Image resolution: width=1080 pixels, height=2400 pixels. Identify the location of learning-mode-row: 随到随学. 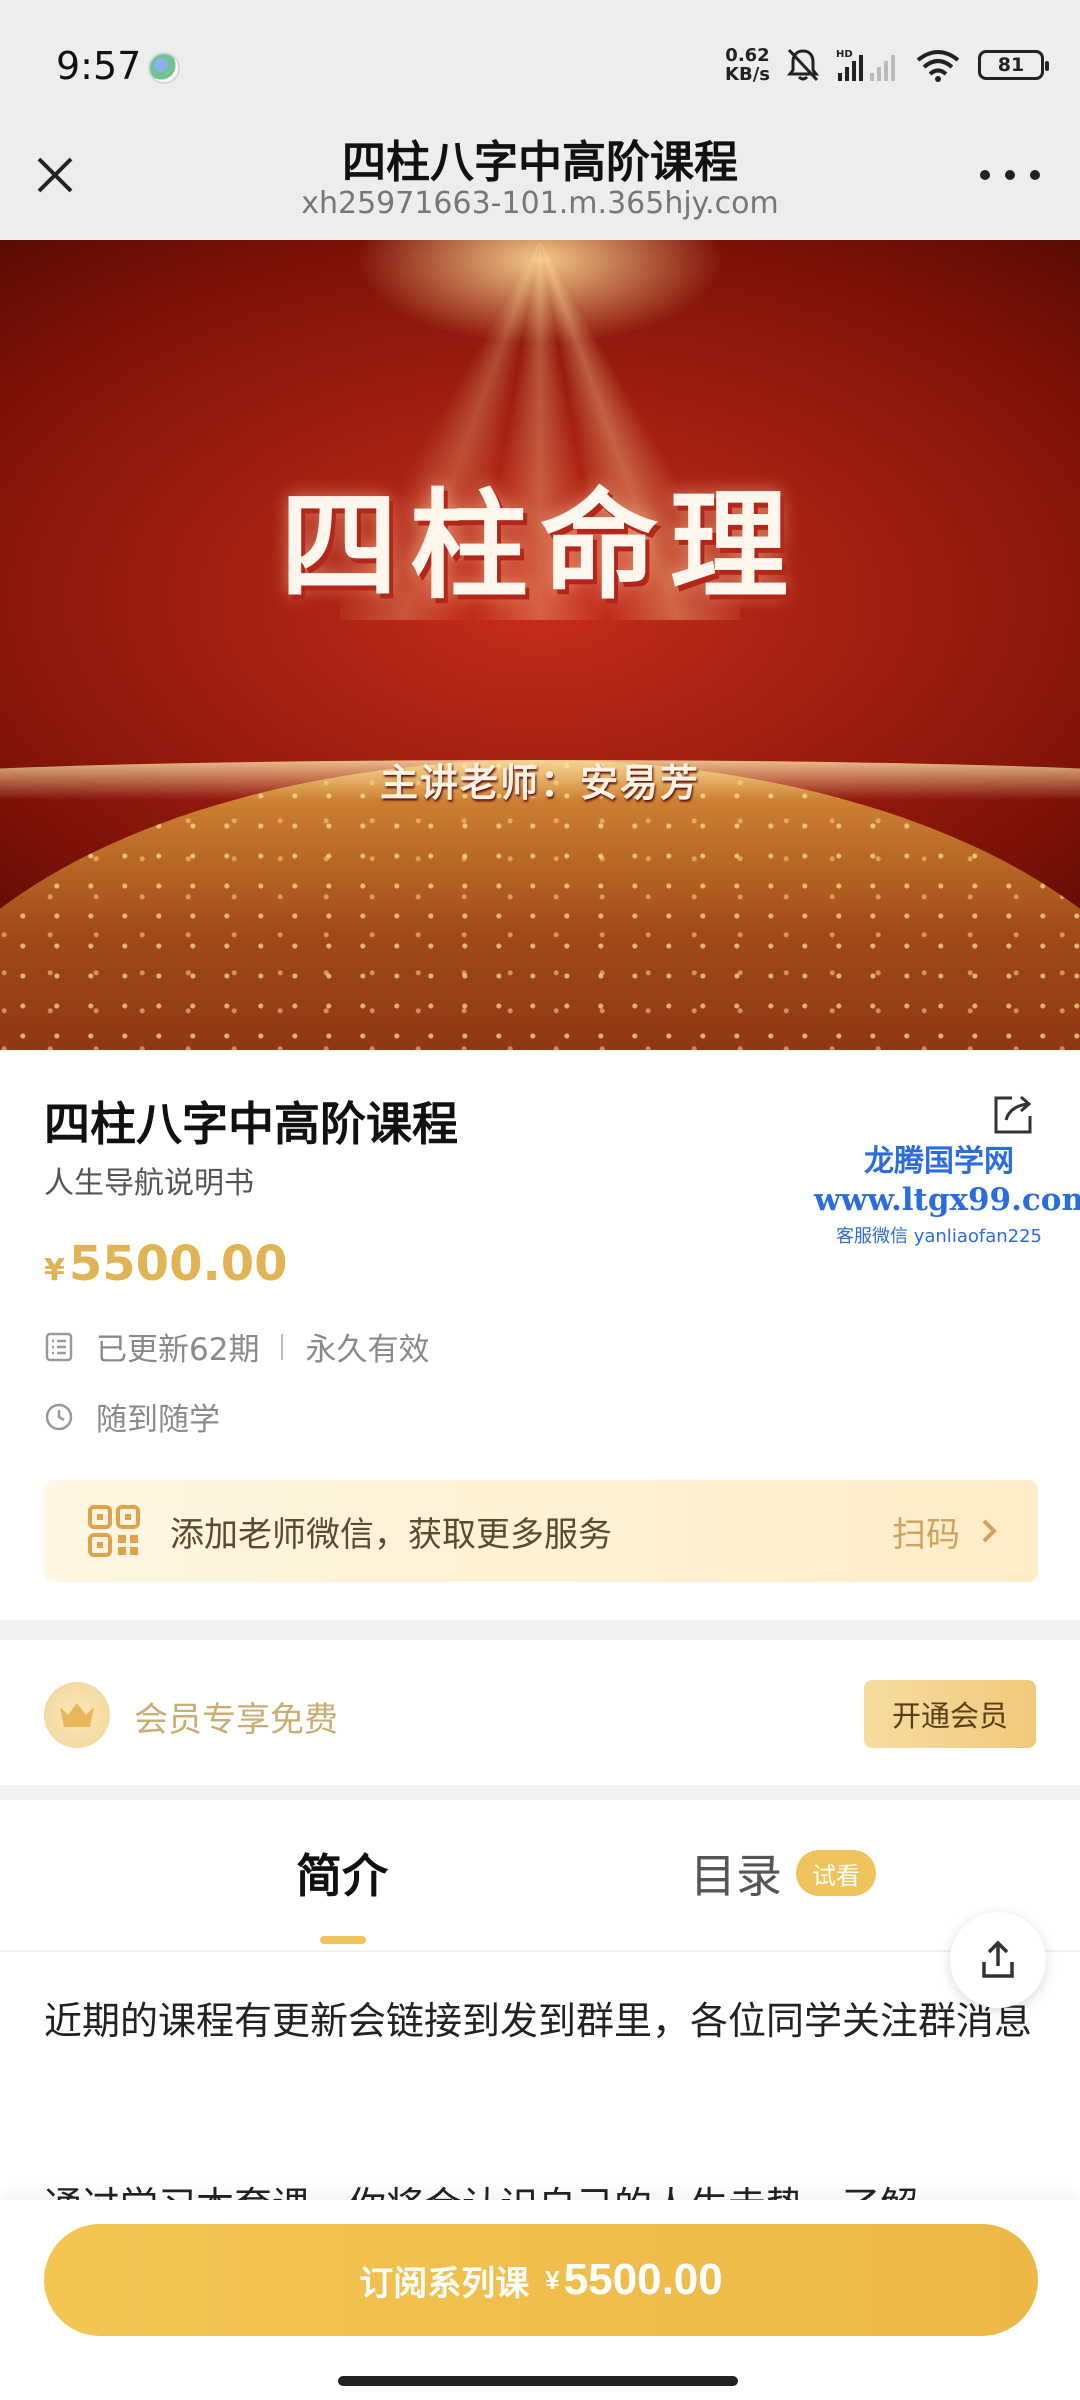
(132, 1416).